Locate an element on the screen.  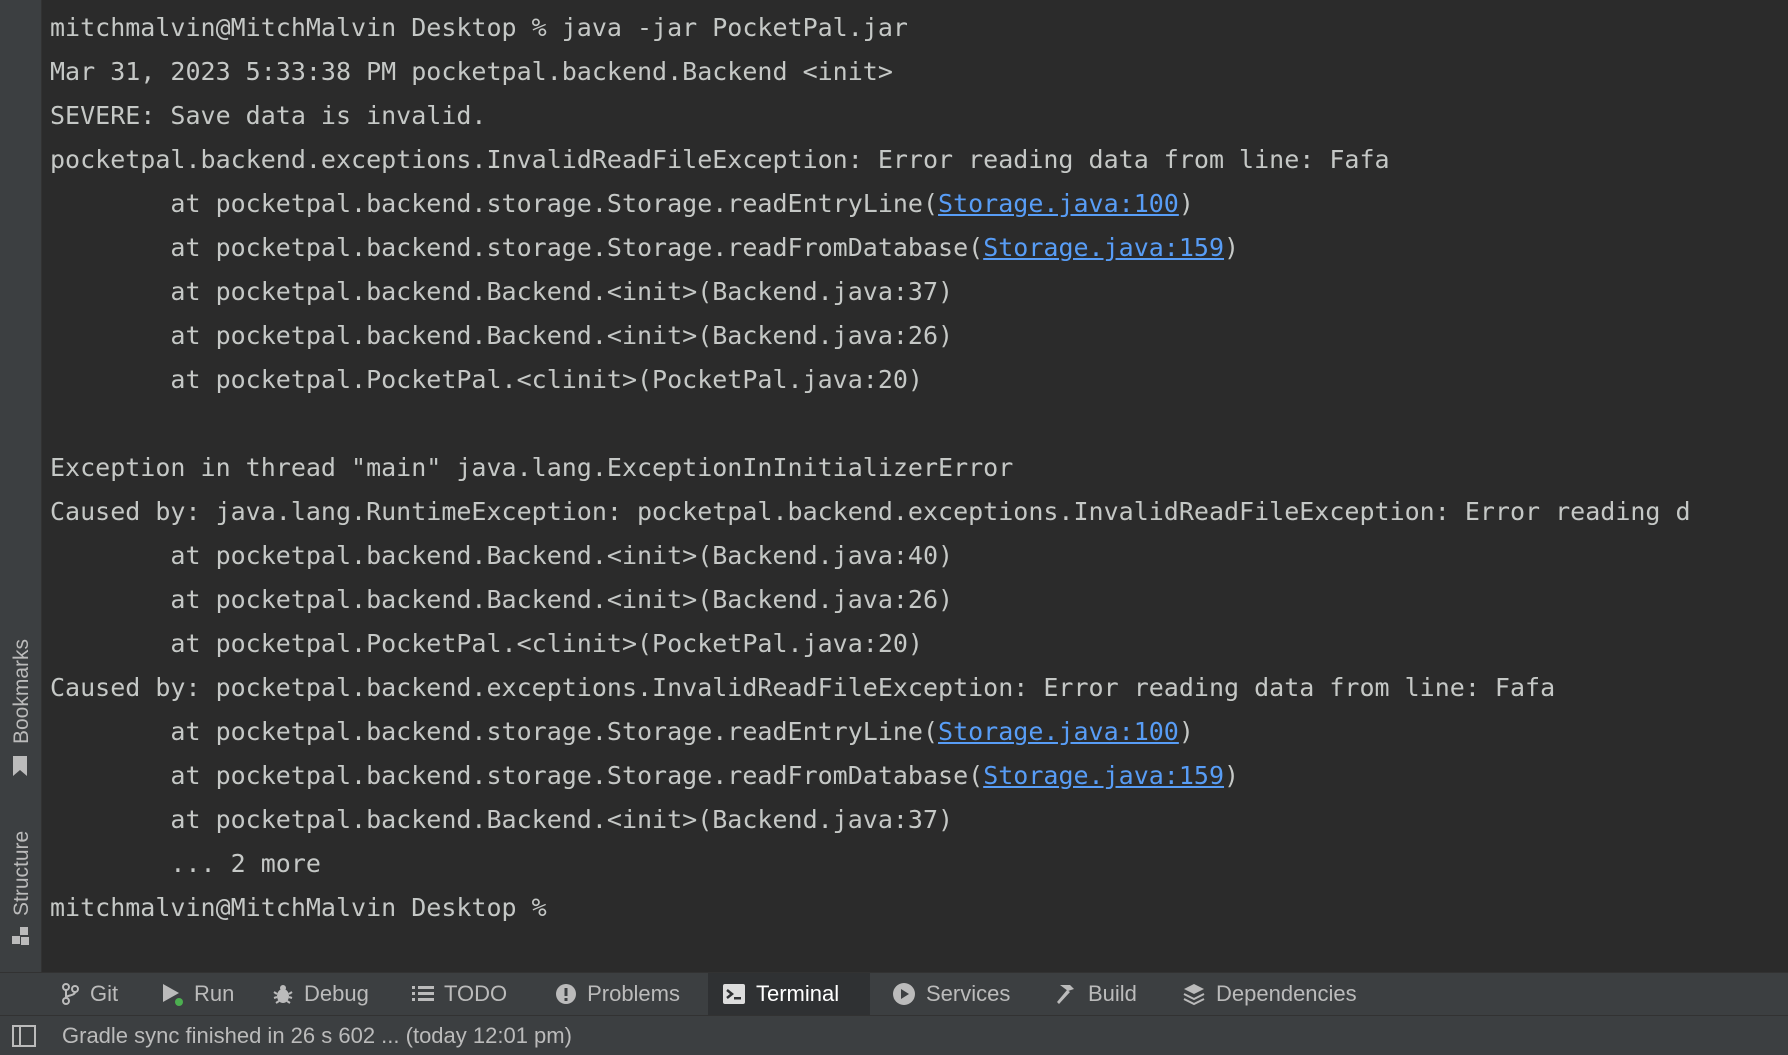
structure-label: Structure is located at coordinates (21, 873).